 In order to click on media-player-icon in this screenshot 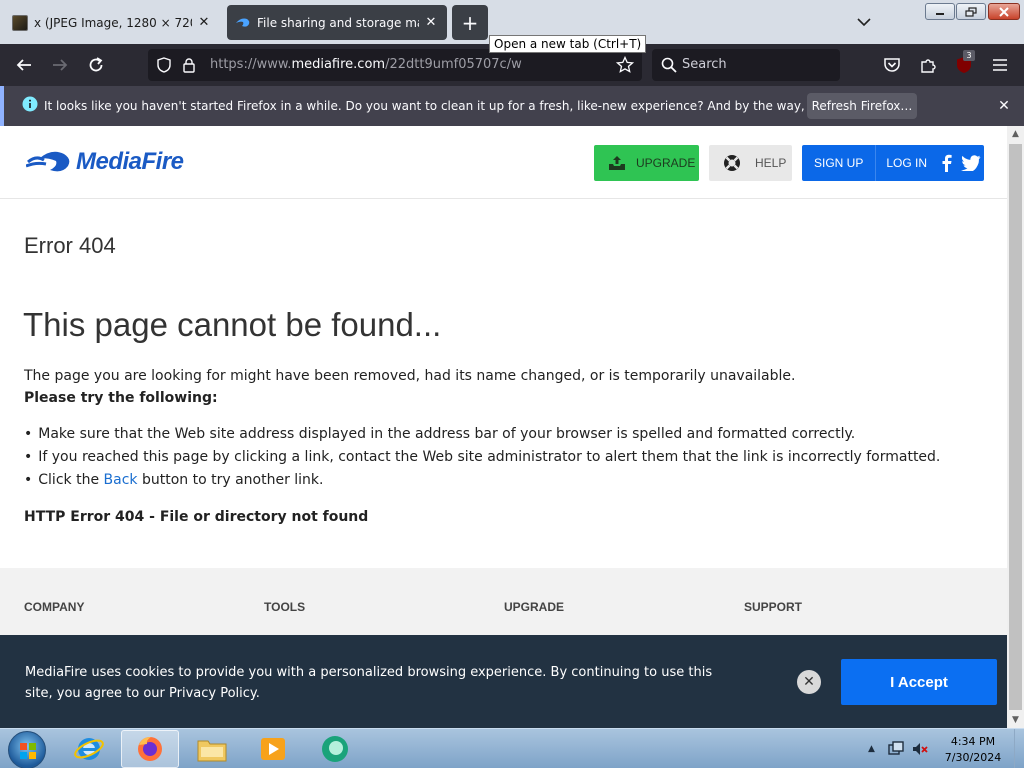, I will do `click(273, 749)`.